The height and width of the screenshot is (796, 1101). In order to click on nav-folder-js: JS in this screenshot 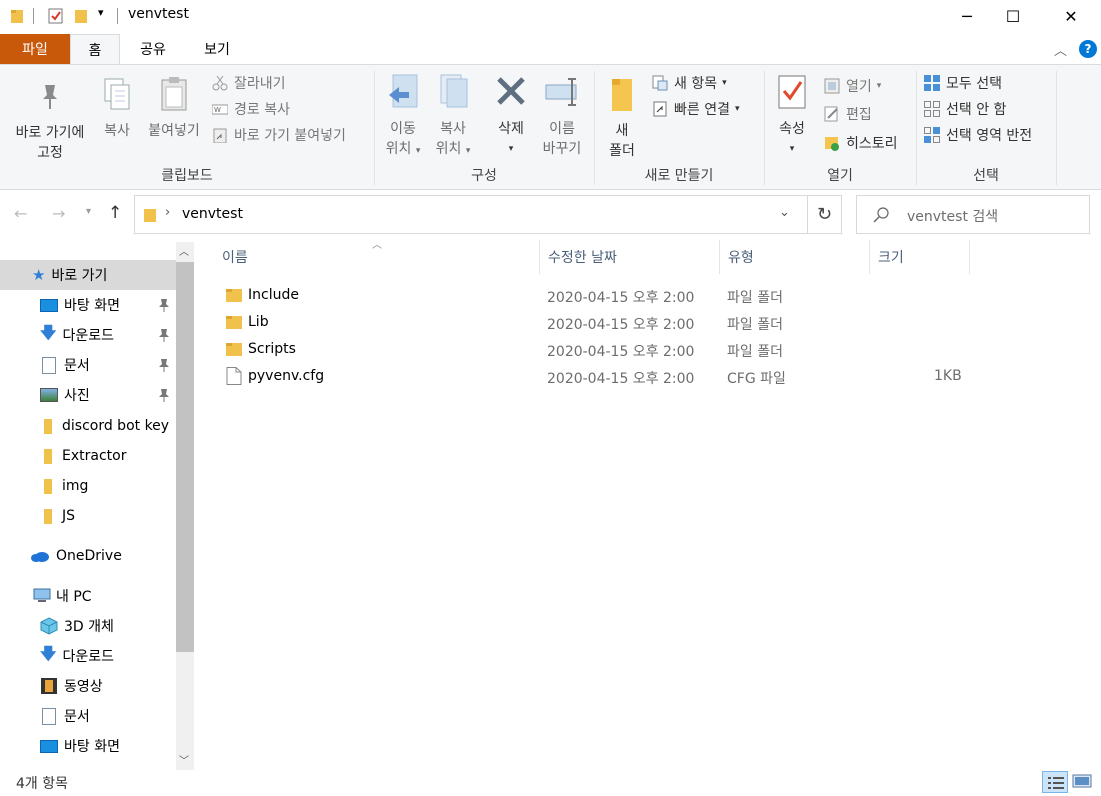, I will do `click(88, 516)`.